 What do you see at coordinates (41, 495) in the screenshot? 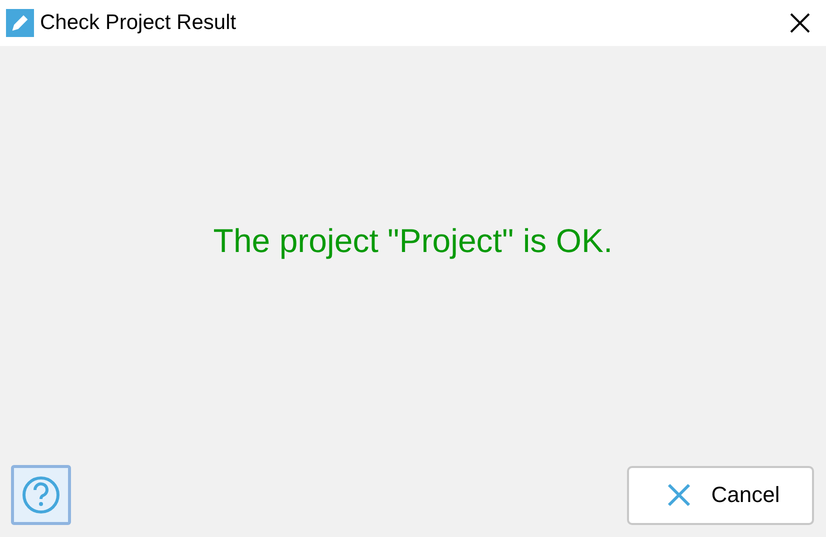
I see `help-icon` at bounding box center [41, 495].